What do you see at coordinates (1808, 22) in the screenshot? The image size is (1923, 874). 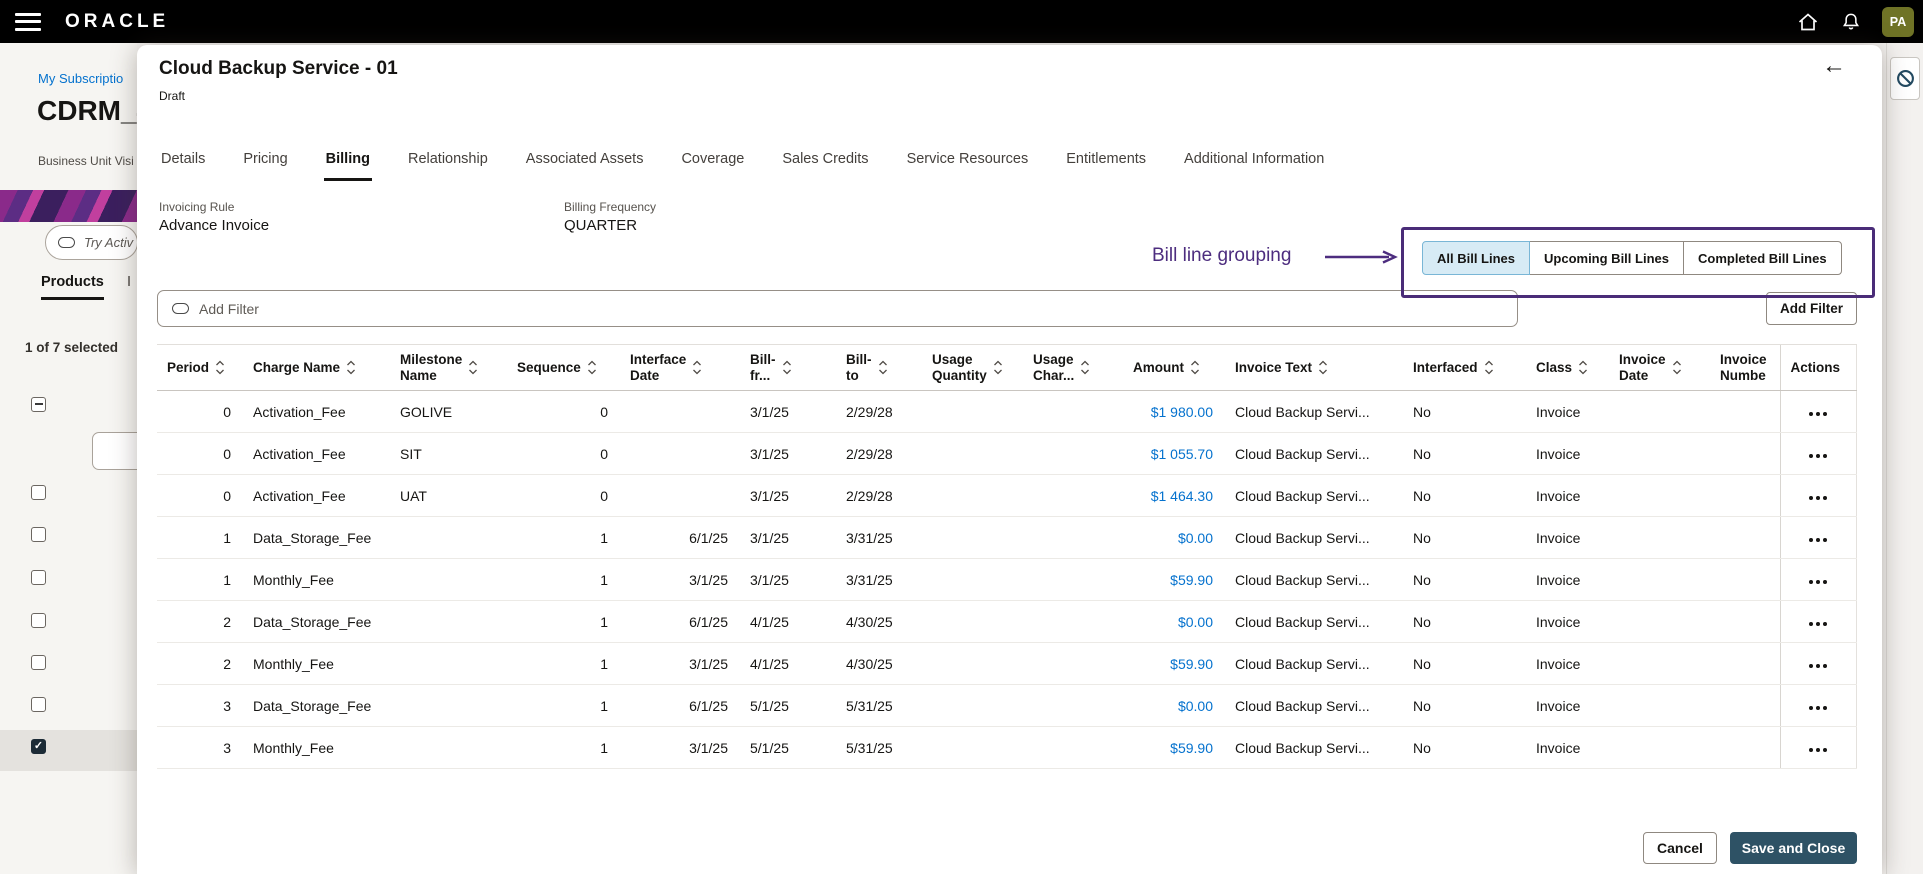 I see `home-icon` at bounding box center [1808, 22].